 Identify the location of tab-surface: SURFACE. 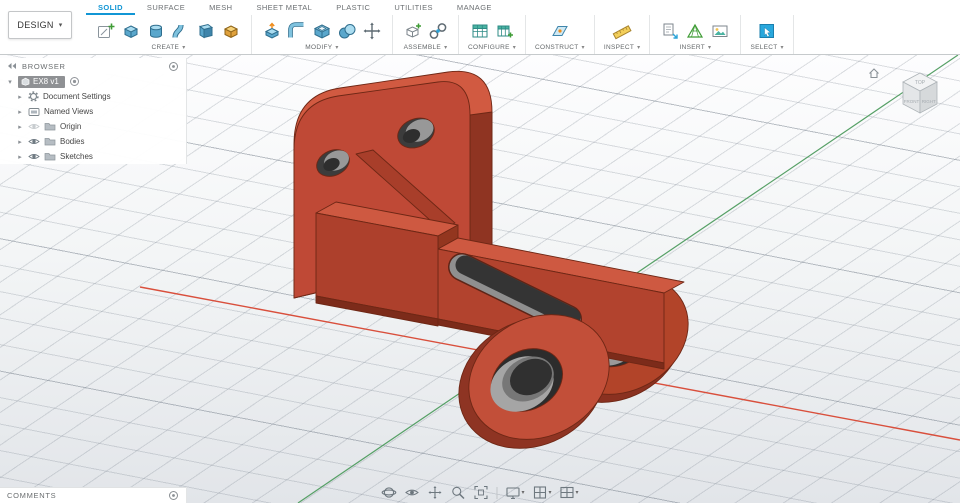
(166, 7).